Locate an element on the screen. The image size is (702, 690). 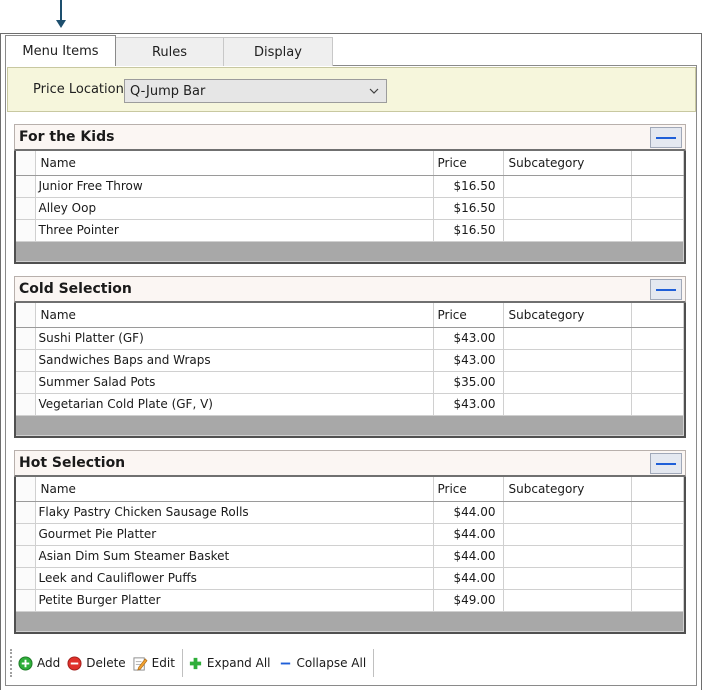
tab-menu-items: Menu Items is located at coordinates (60, 50).